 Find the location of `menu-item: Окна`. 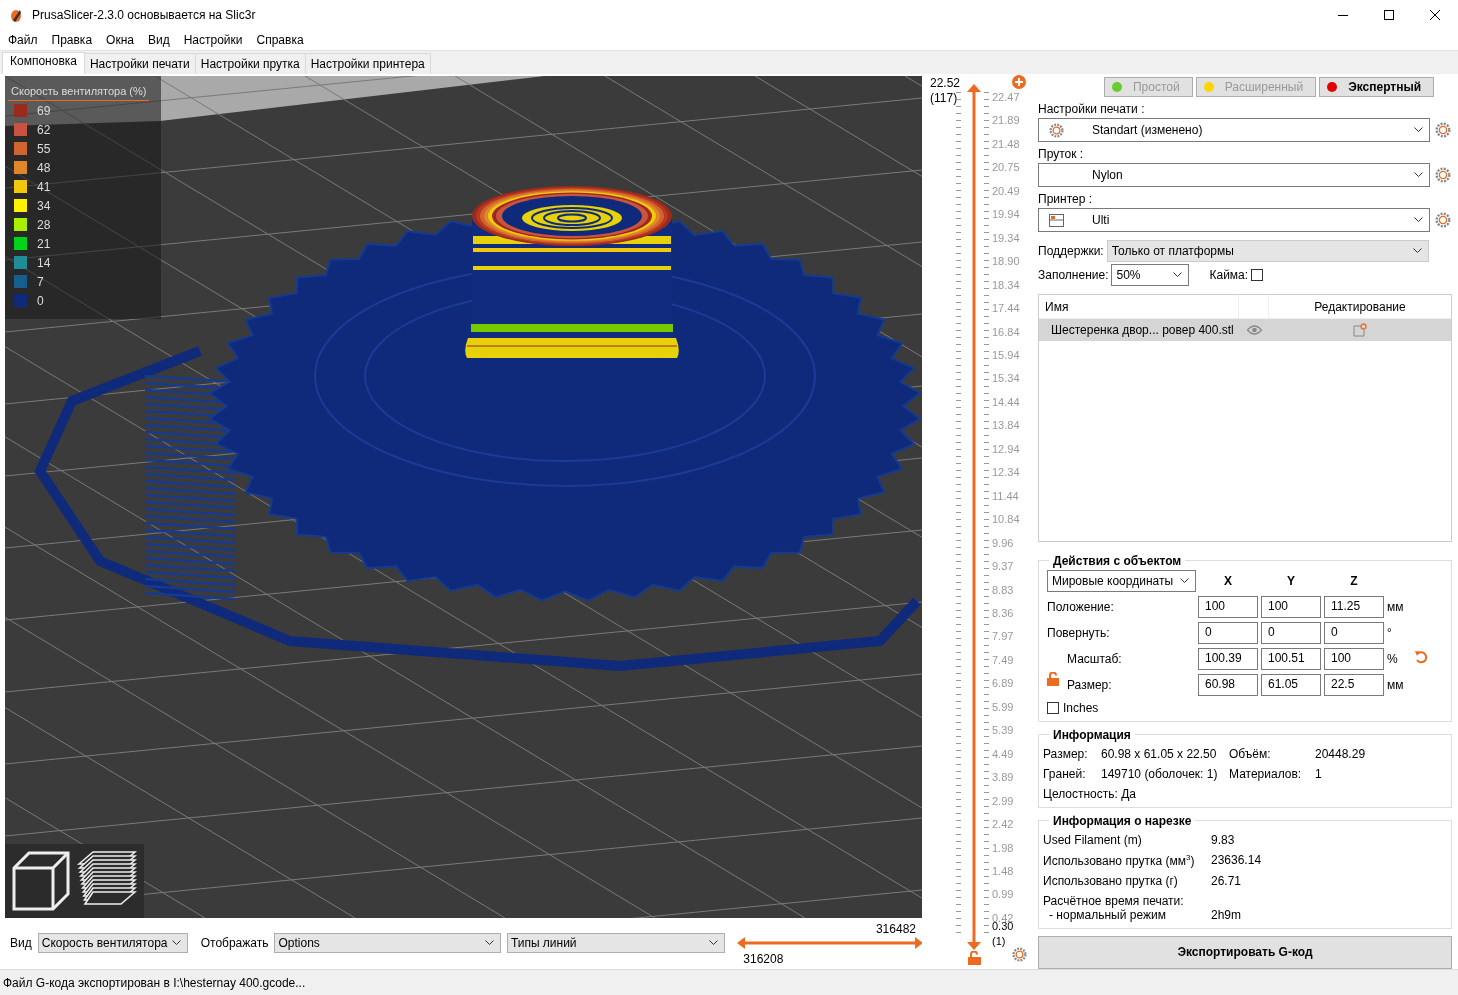

menu-item: Окна is located at coordinates (120, 40).